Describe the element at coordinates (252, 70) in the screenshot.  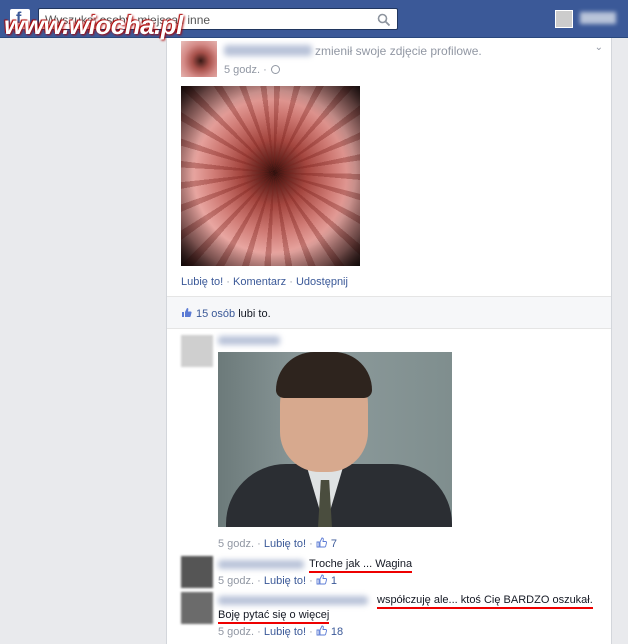
I see `post-timestamp: 5 godz. ·` at that location.